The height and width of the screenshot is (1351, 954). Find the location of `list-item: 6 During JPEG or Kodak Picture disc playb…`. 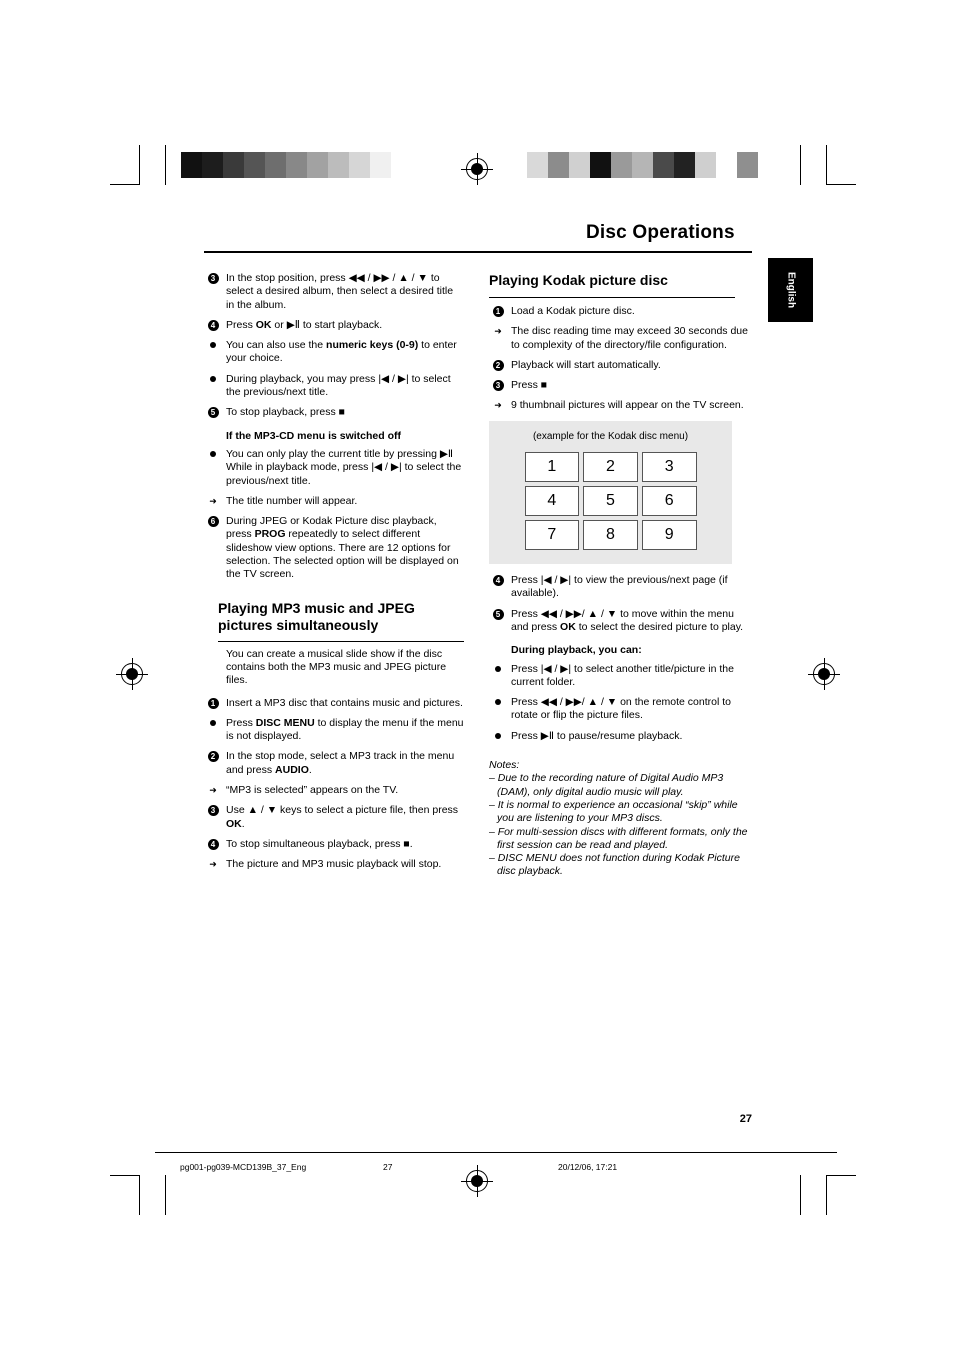

list-item: 6 During JPEG or Kodak Picture disc playb… is located at coordinates (334, 548).